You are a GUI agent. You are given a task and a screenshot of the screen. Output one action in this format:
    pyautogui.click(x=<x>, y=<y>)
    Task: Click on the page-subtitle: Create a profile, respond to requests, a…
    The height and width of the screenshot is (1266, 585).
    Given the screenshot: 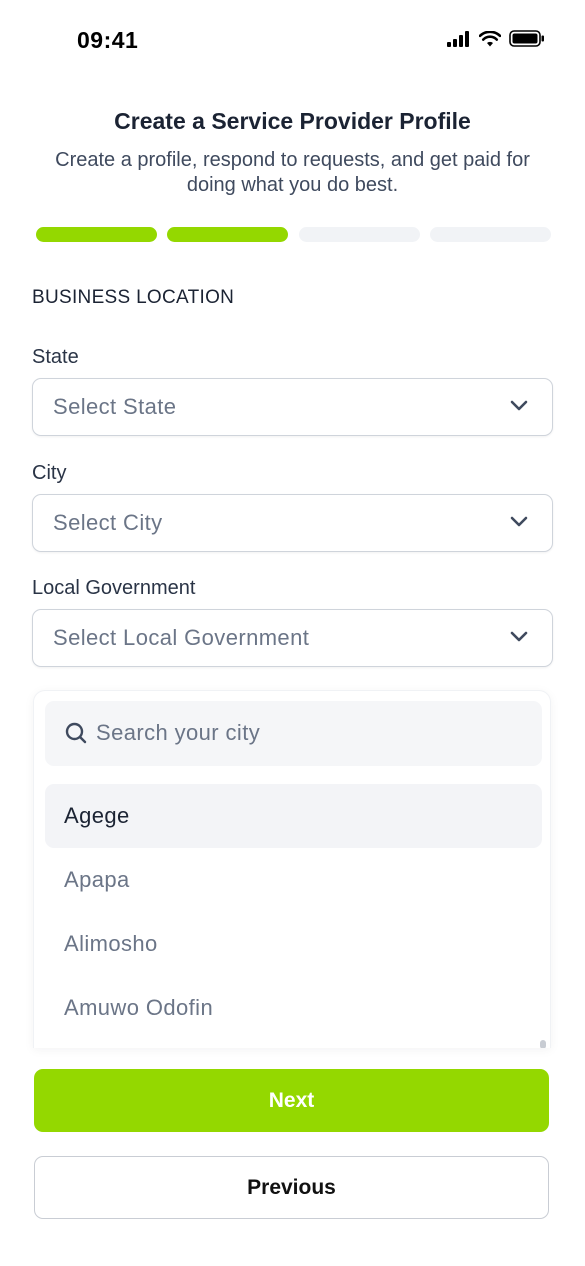 What is the action you would take?
    pyautogui.click(x=292, y=172)
    